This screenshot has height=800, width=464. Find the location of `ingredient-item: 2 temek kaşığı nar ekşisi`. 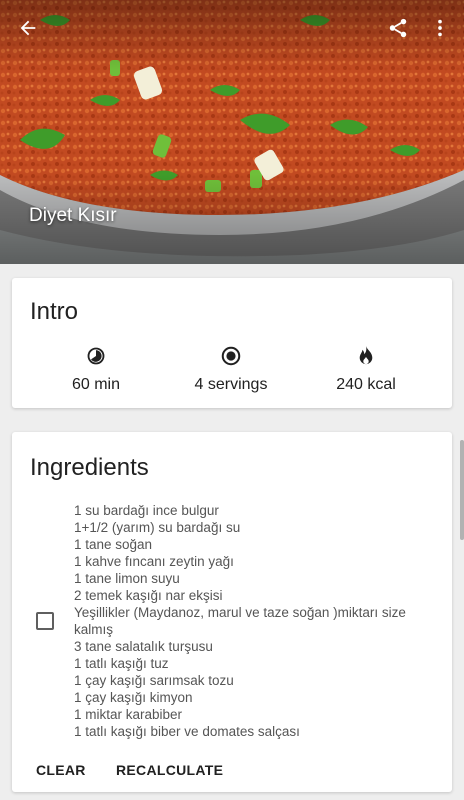

ingredient-item: 2 temek kaşığı nar ekşisi is located at coordinates (148, 595).